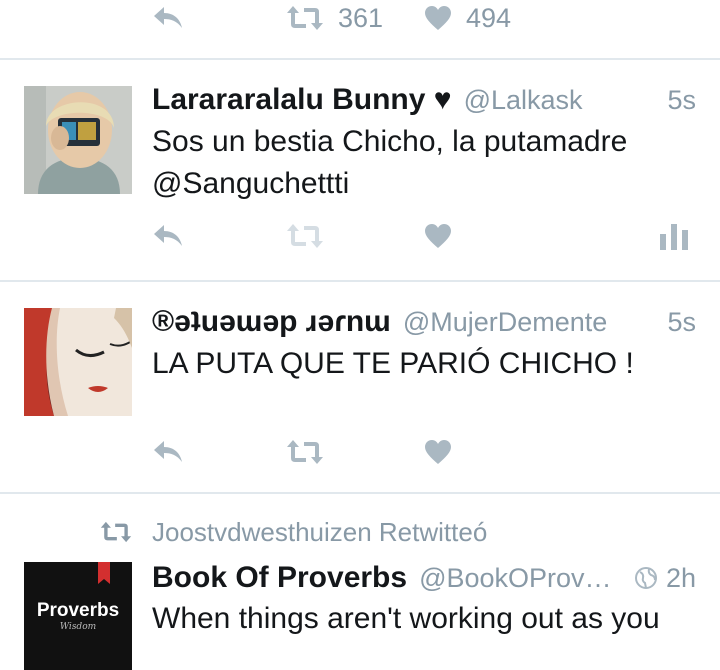 This screenshot has width=720, height=670. Describe the element at coordinates (78, 627) in the screenshot. I see `avatar-subtitle: Wisdom` at that location.